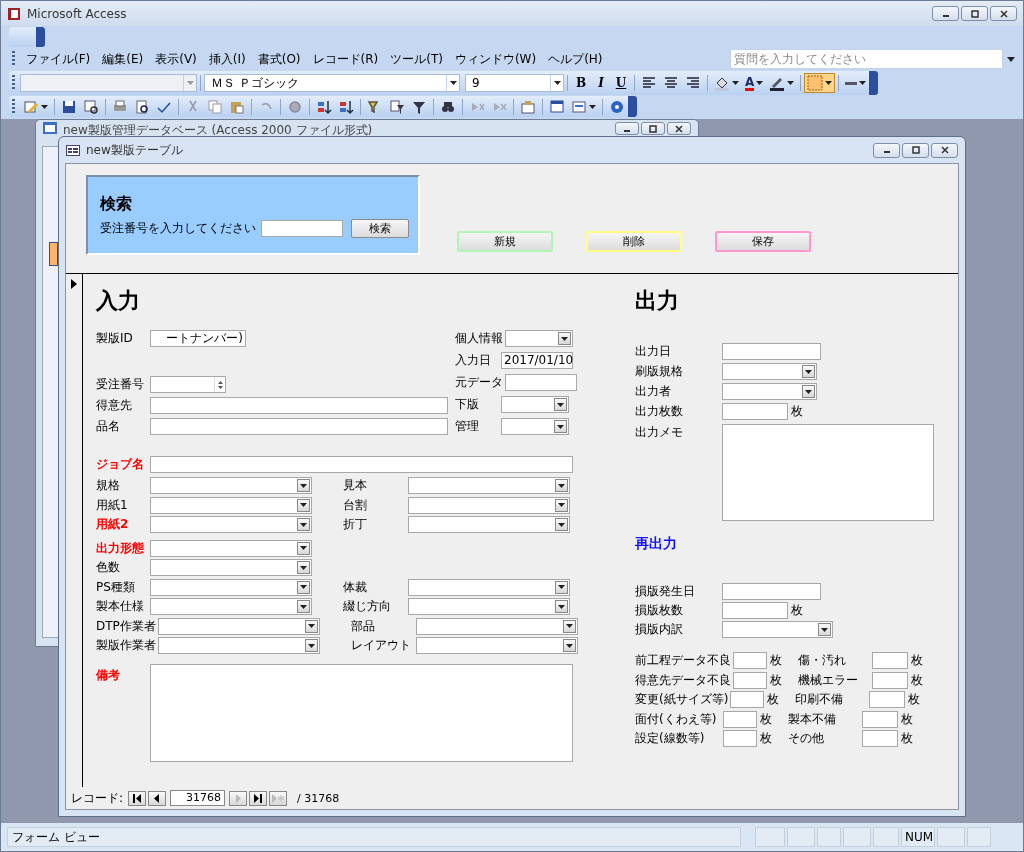 This screenshot has width=1024, height=852. I want to click on previous-record-button, so click(157, 798).